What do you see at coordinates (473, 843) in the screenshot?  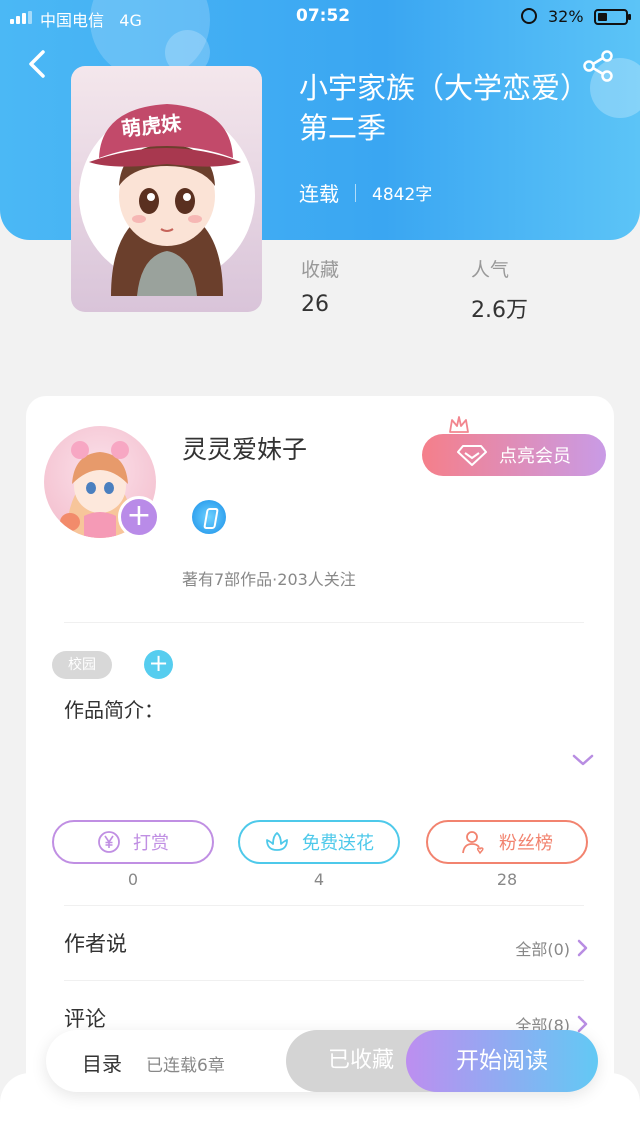 I see `fans-person-icon` at bounding box center [473, 843].